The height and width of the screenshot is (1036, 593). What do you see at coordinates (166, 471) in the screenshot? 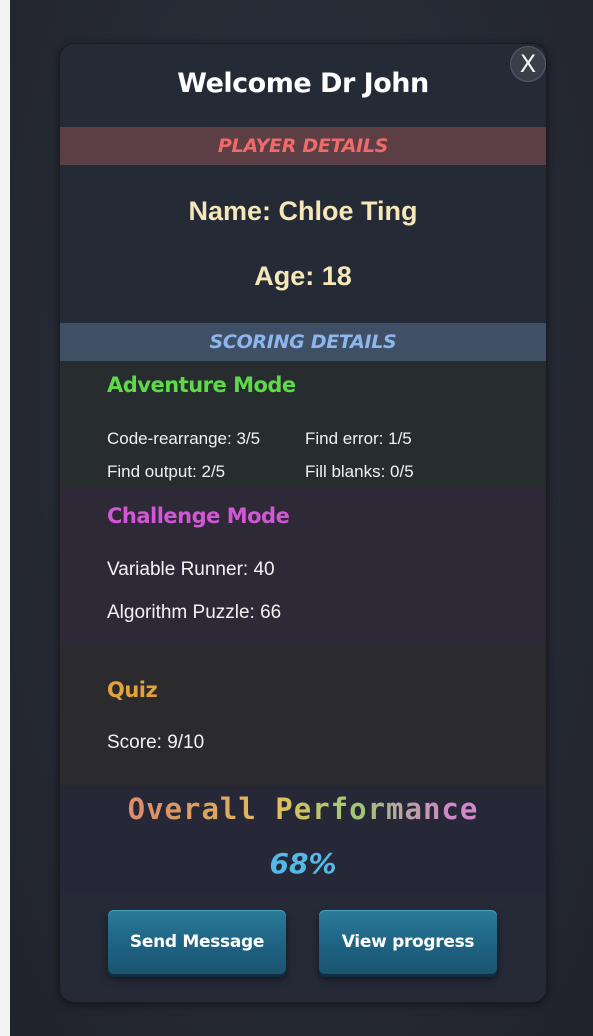
I see `find-output-score: Find output: 2/5` at bounding box center [166, 471].